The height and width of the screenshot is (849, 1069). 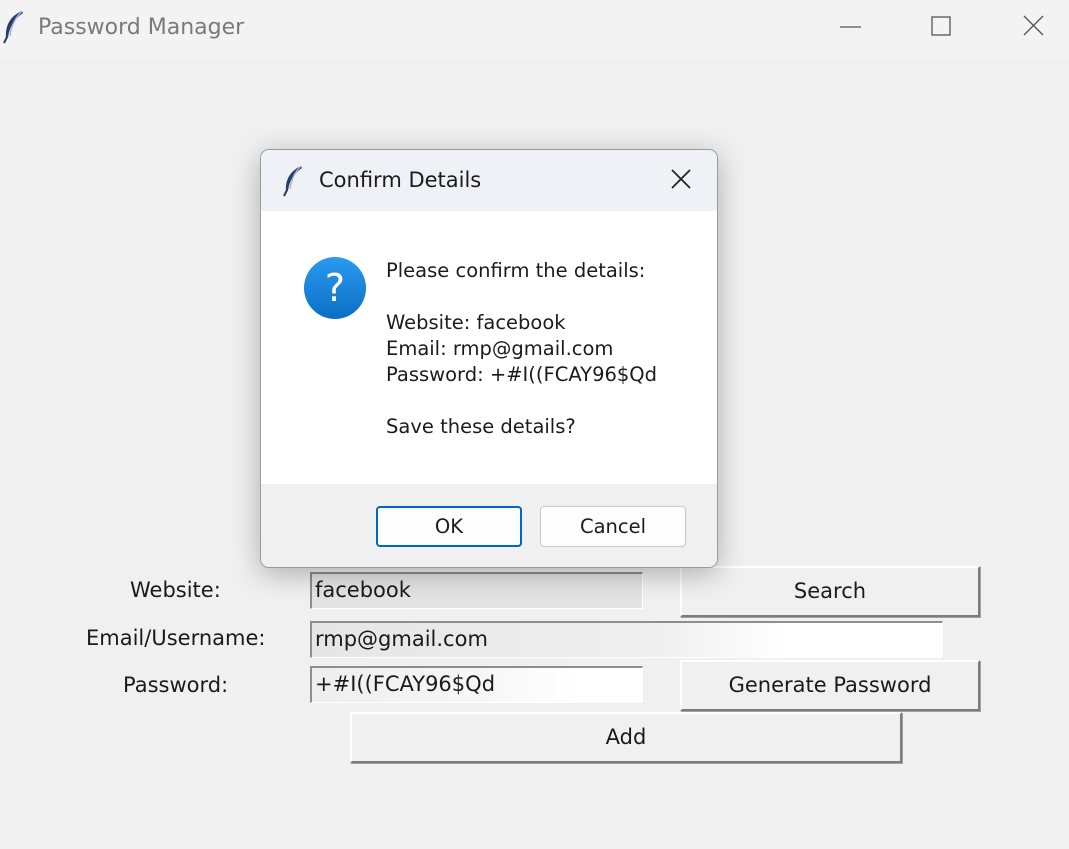 I want to click on close-button, so click(x=1028, y=29).